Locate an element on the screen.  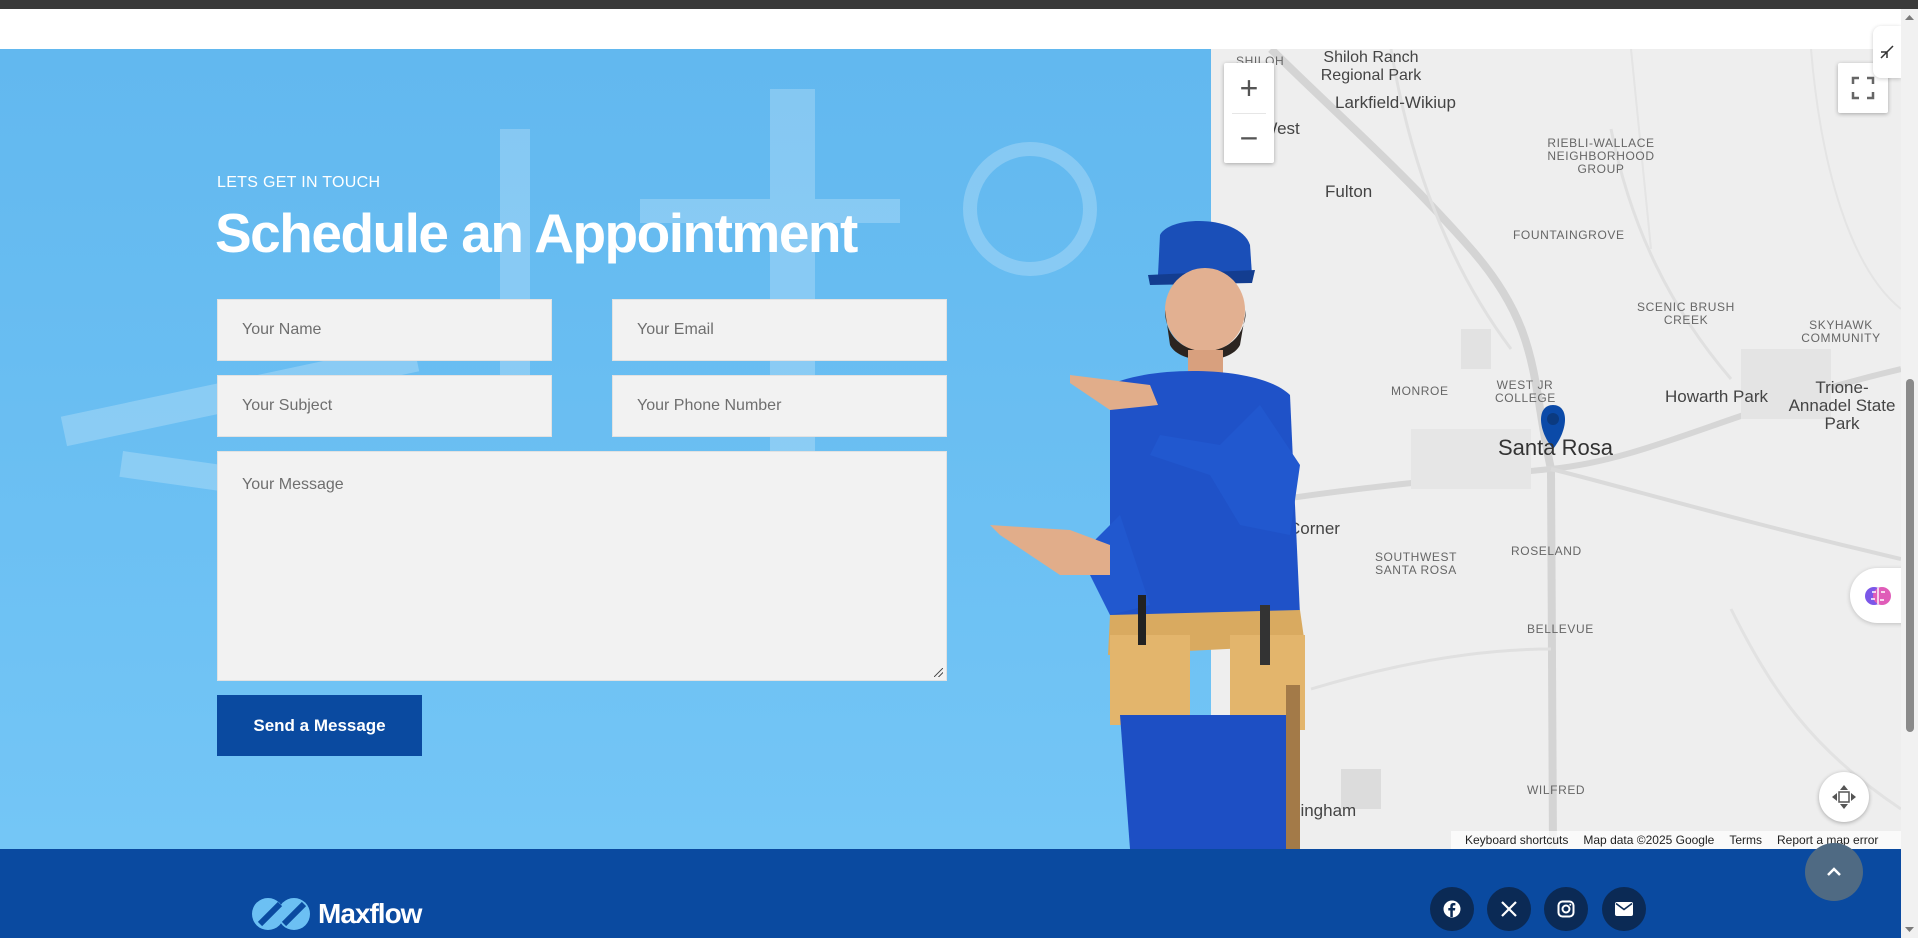
header-spacer is located at coordinates (959, 29).